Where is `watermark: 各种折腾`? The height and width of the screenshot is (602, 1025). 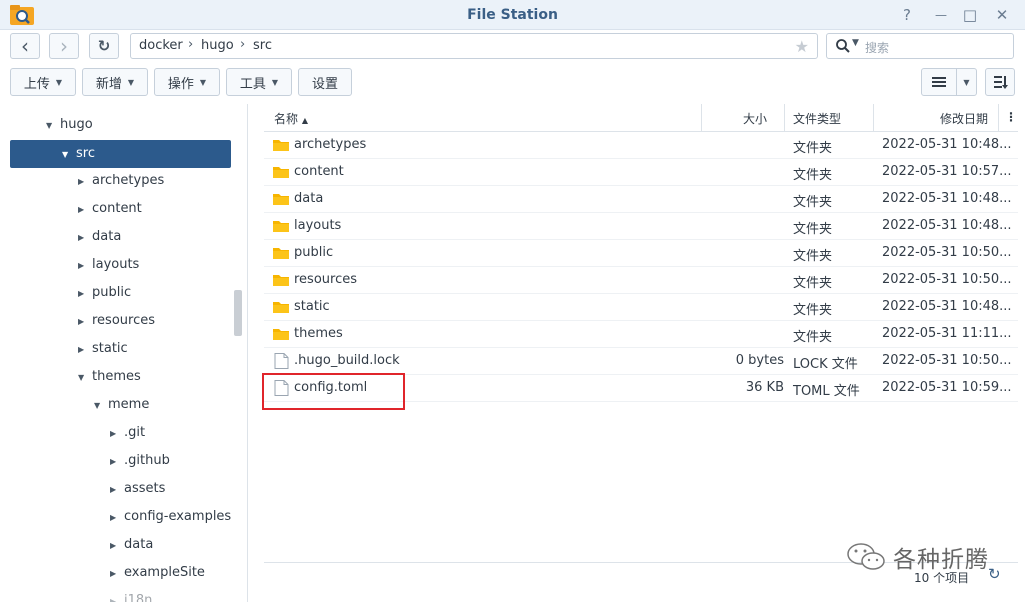 watermark: 各种折腾 is located at coordinates (920, 557).